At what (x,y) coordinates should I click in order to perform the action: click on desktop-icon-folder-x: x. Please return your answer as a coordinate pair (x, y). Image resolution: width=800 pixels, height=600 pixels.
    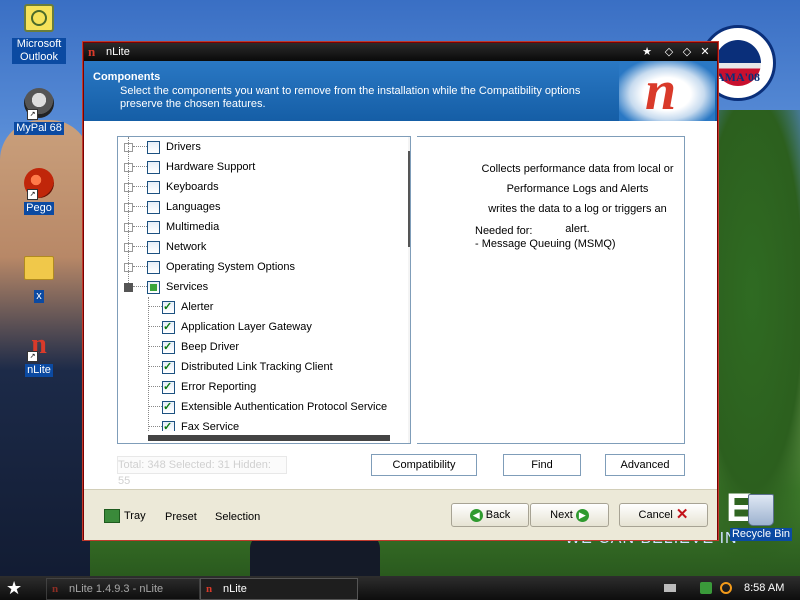
    Looking at the image, I should click on (39, 276).